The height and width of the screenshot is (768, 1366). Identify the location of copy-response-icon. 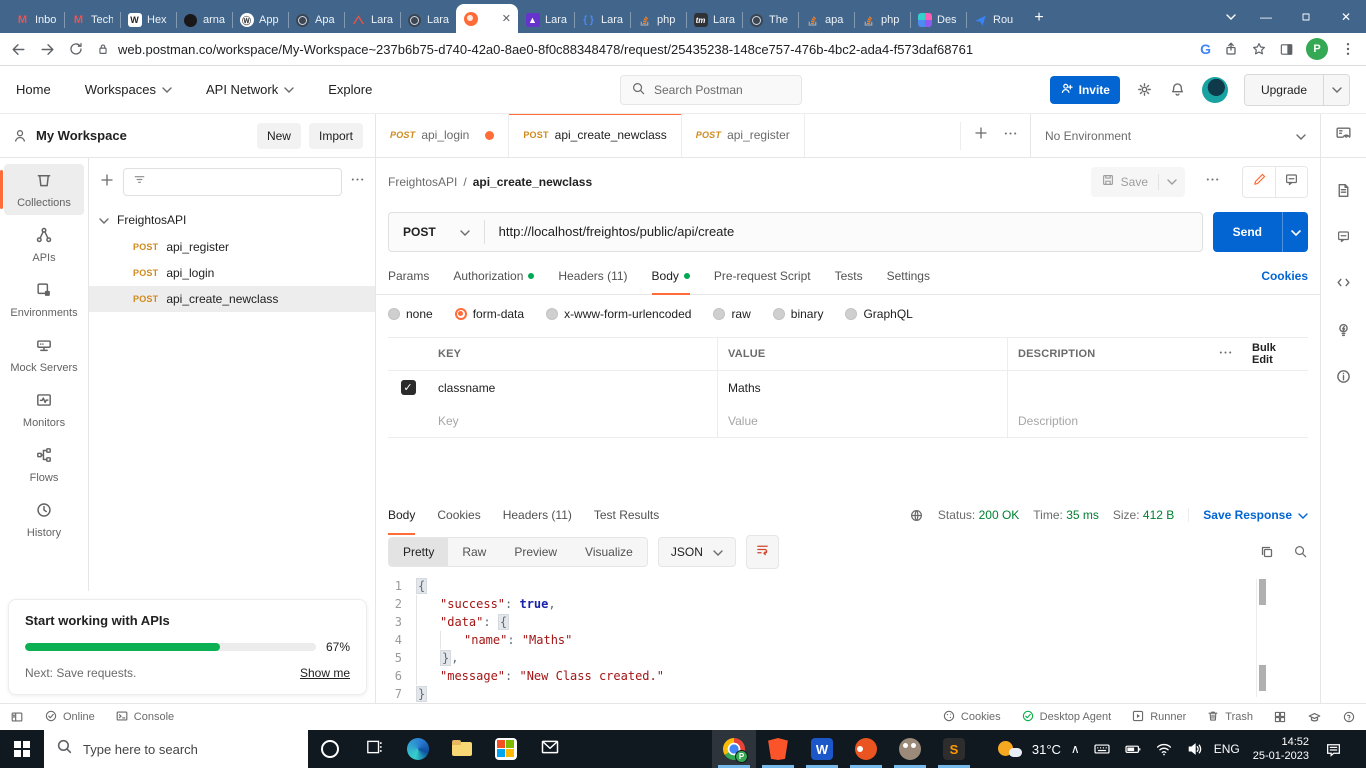
(1267, 552).